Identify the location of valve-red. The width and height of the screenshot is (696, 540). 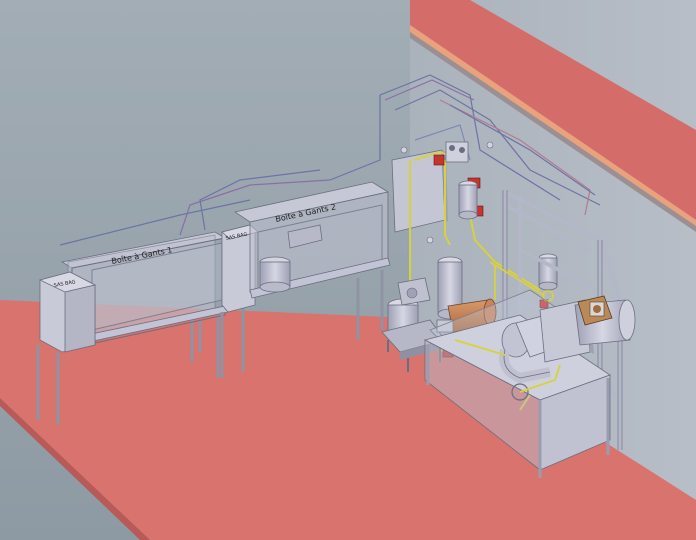
(439, 160).